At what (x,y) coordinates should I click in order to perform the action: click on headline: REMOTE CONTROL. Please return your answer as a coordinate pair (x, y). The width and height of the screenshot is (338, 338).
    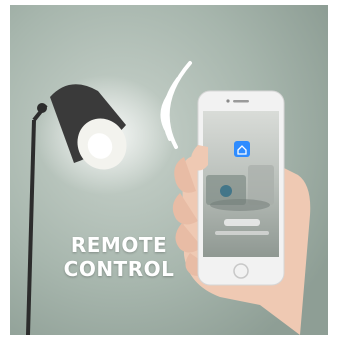
    Looking at the image, I should click on (119, 257).